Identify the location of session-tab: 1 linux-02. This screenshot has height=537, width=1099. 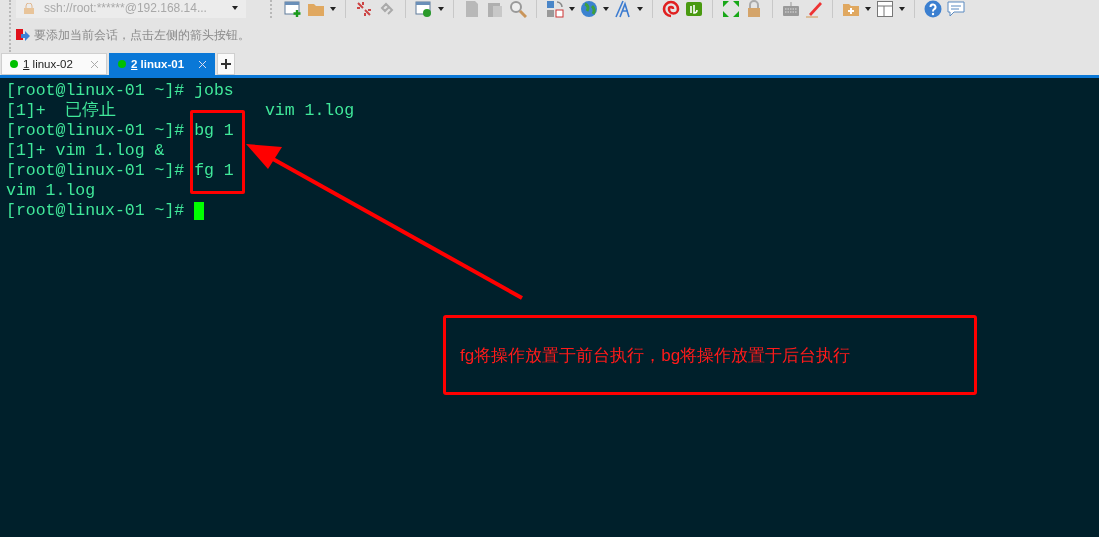
(54, 64).